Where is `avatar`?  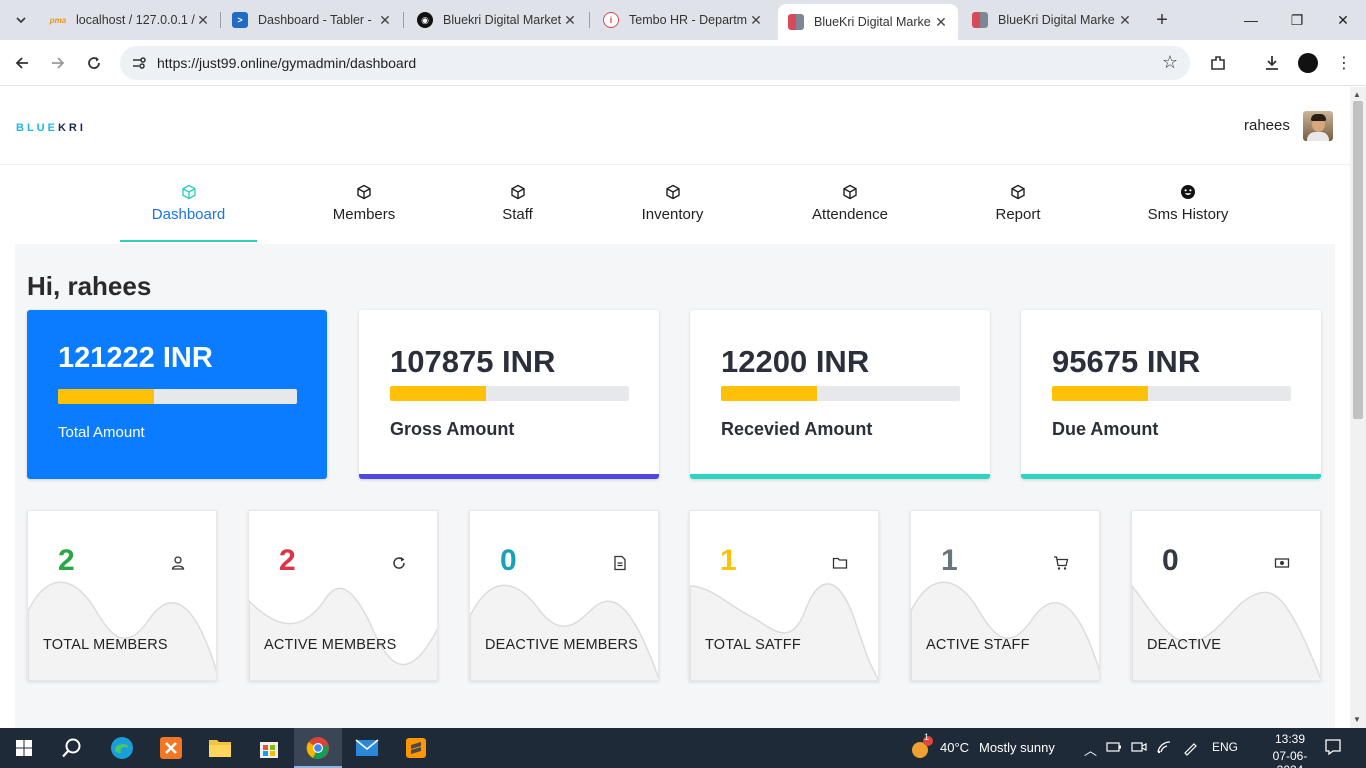 avatar is located at coordinates (1318, 126).